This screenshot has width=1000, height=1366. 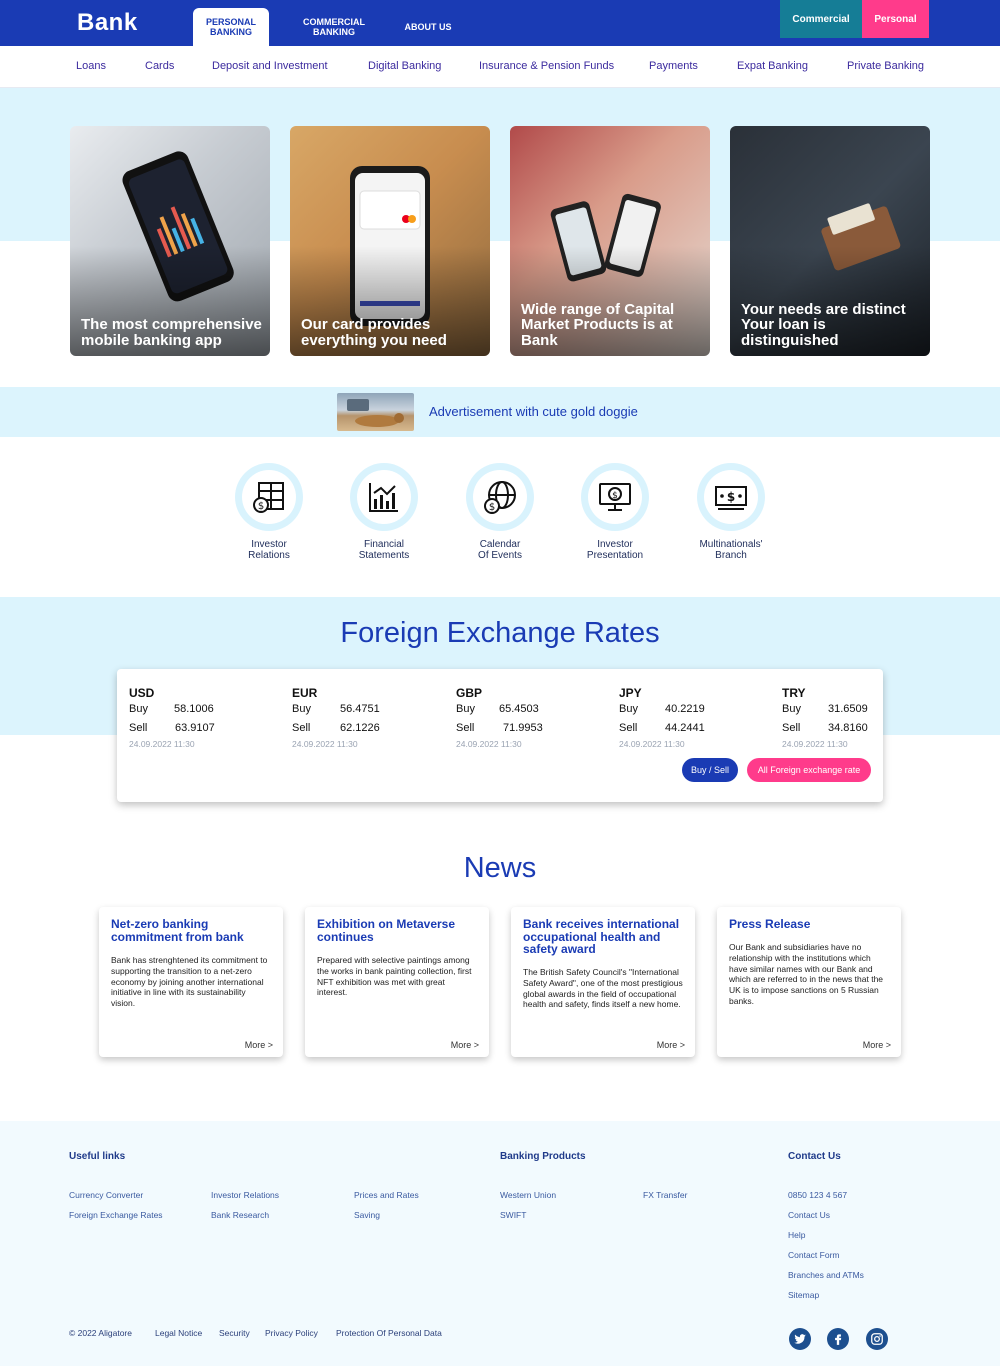 I want to click on buy-sell-button: Buy / Sell, so click(x=710, y=770).